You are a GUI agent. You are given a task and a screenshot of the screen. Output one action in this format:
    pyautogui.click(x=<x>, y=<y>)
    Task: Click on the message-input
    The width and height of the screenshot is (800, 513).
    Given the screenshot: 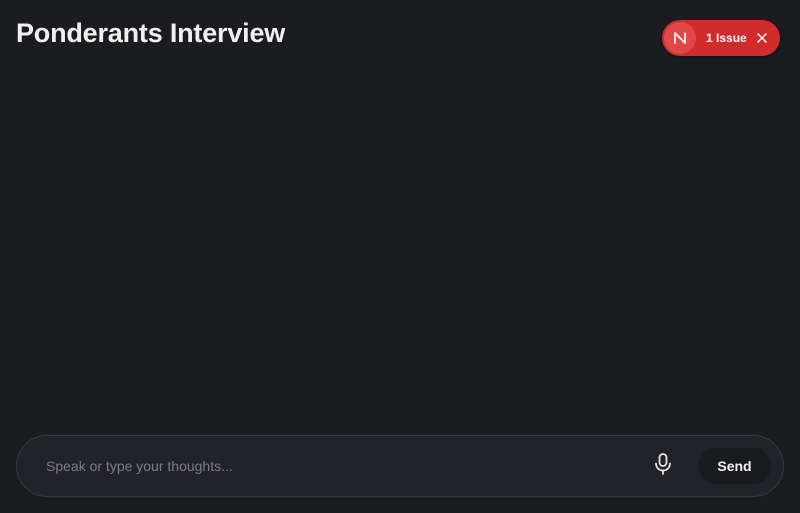 What is the action you would take?
    pyautogui.click(x=346, y=466)
    